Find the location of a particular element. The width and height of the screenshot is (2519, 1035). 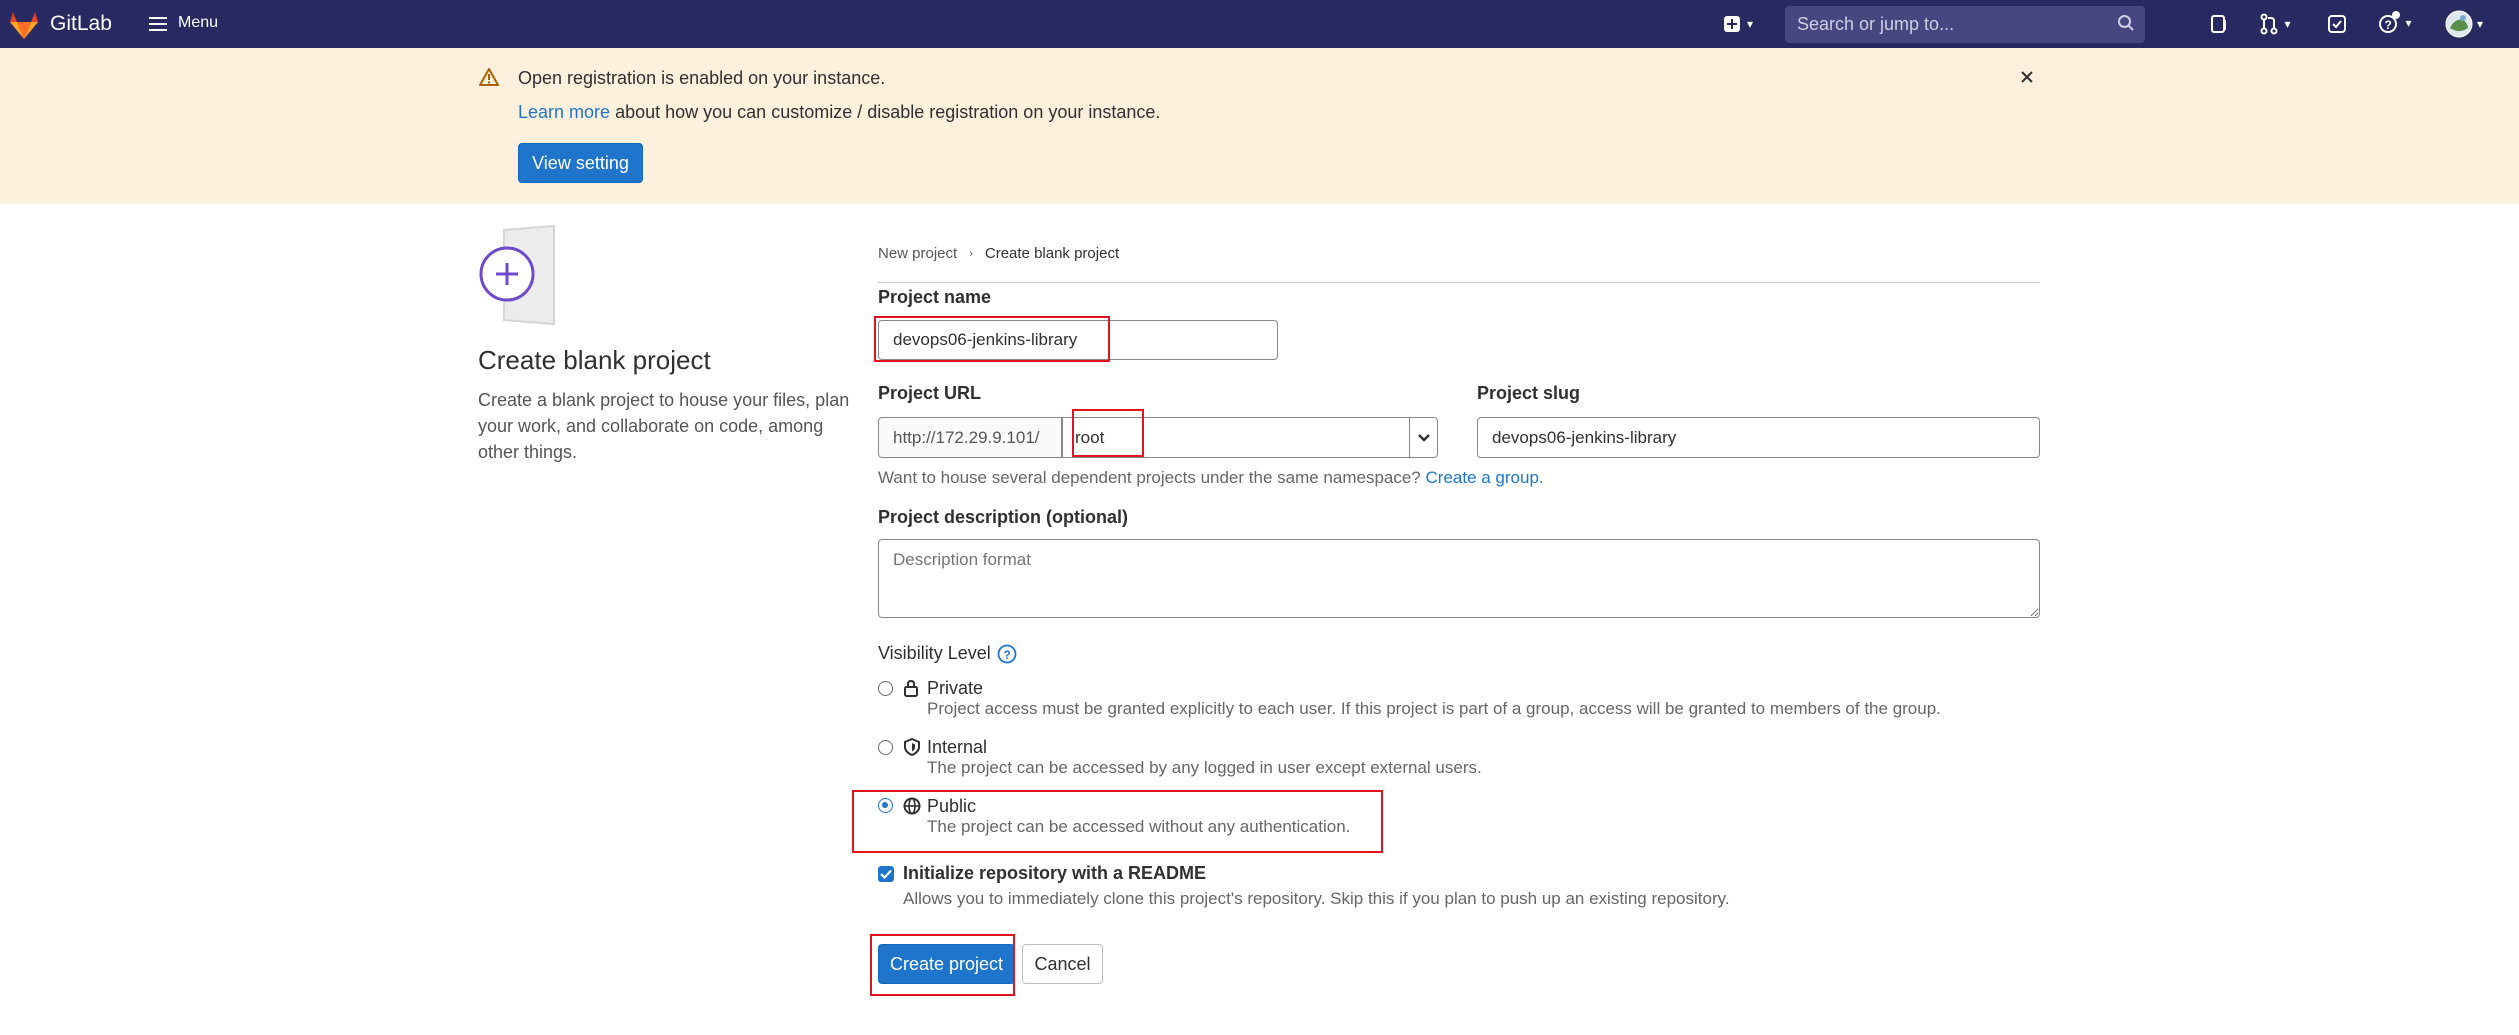

search-input is located at coordinates (1945, 24).